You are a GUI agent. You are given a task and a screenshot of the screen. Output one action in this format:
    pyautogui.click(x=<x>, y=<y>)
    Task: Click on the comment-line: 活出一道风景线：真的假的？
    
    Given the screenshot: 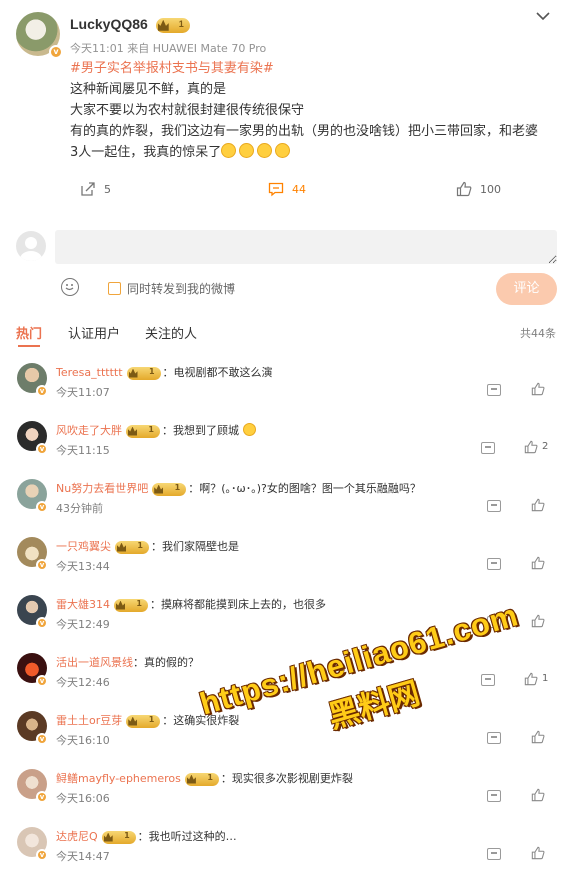 What is the action you would take?
    pyautogui.click(x=127, y=662)
    